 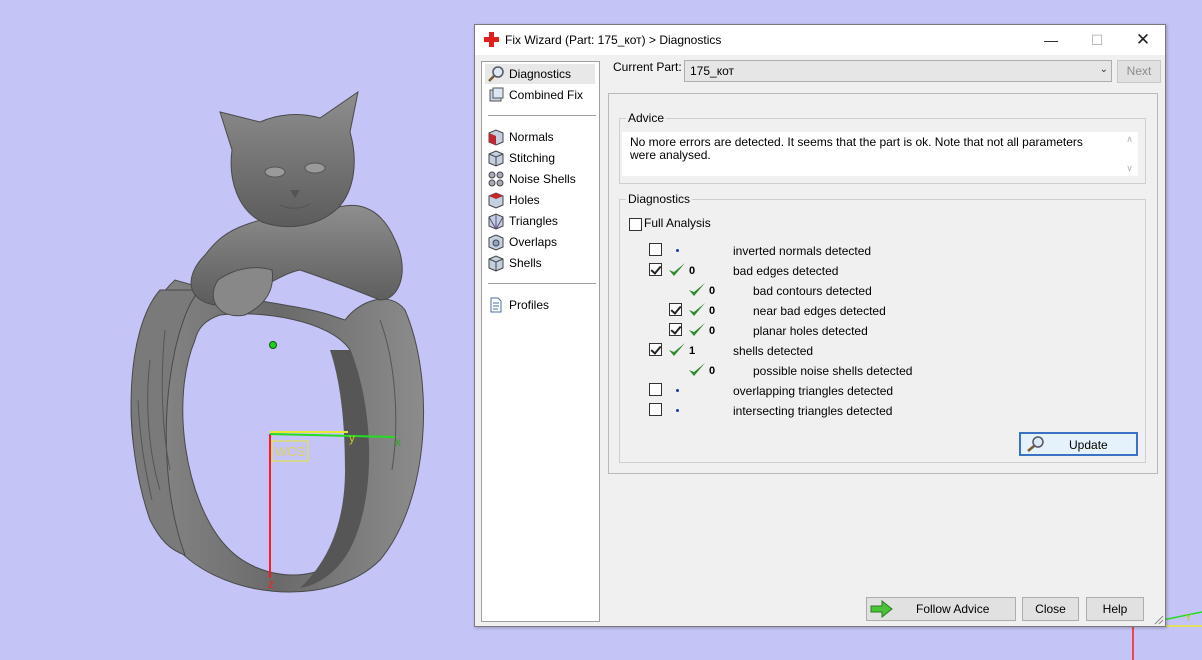 What do you see at coordinates (773, 351) in the screenshot?
I see `diagnostic-label: shells detected` at bounding box center [773, 351].